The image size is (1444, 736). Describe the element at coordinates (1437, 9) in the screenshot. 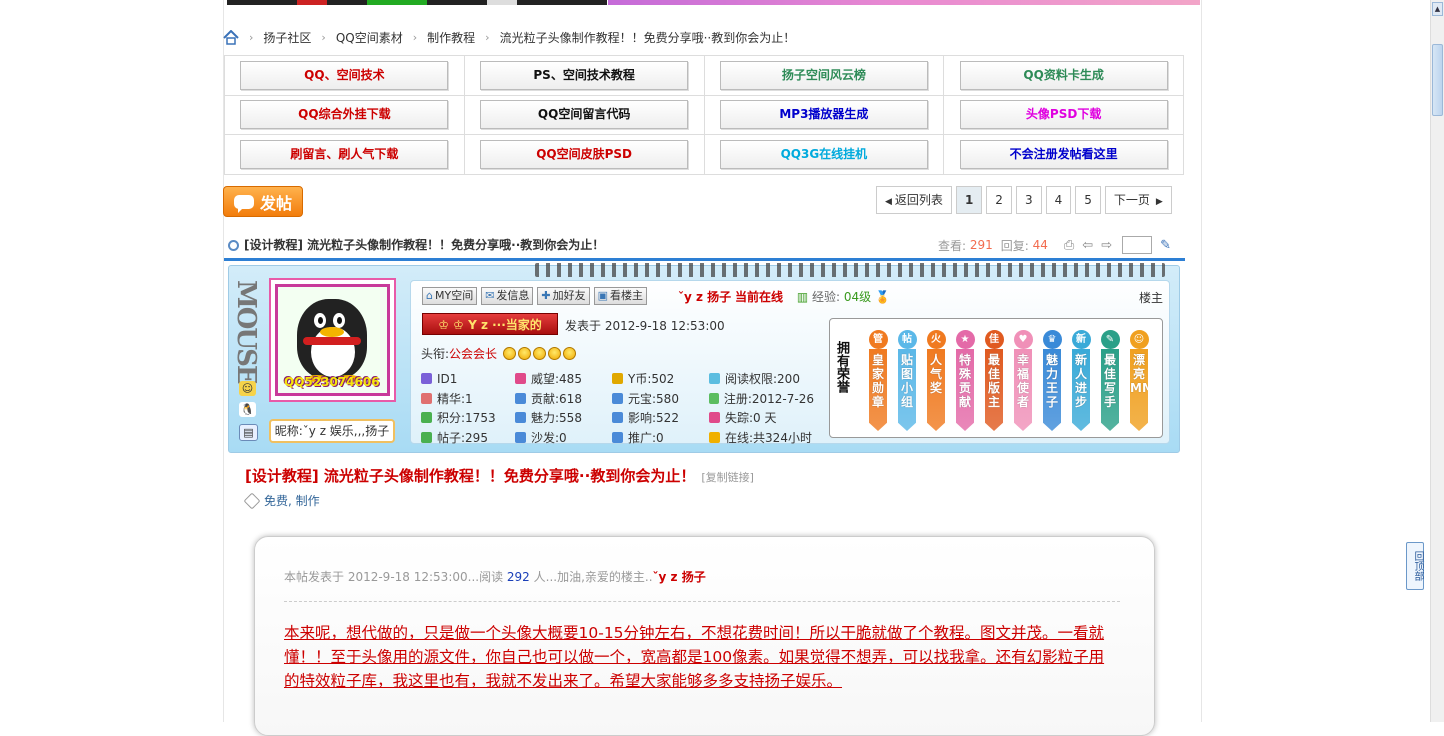

I see `scroll-up-arrow: ▲` at that location.